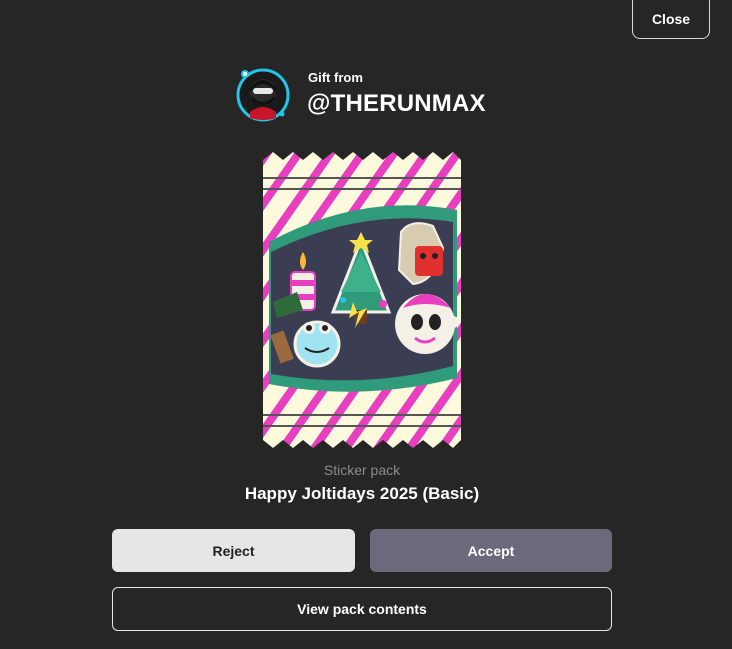 The width and height of the screenshot is (732, 649). Describe the element at coordinates (362, 493) in the screenshot. I see `pack-name: Happy Joltidays 2025 (Basic)` at that location.